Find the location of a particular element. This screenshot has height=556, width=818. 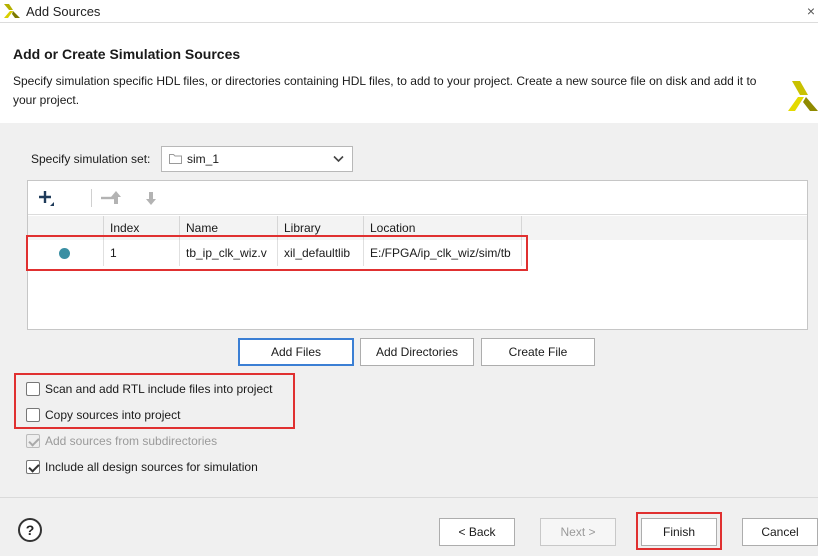

add-plus-icon is located at coordinates (46, 198).